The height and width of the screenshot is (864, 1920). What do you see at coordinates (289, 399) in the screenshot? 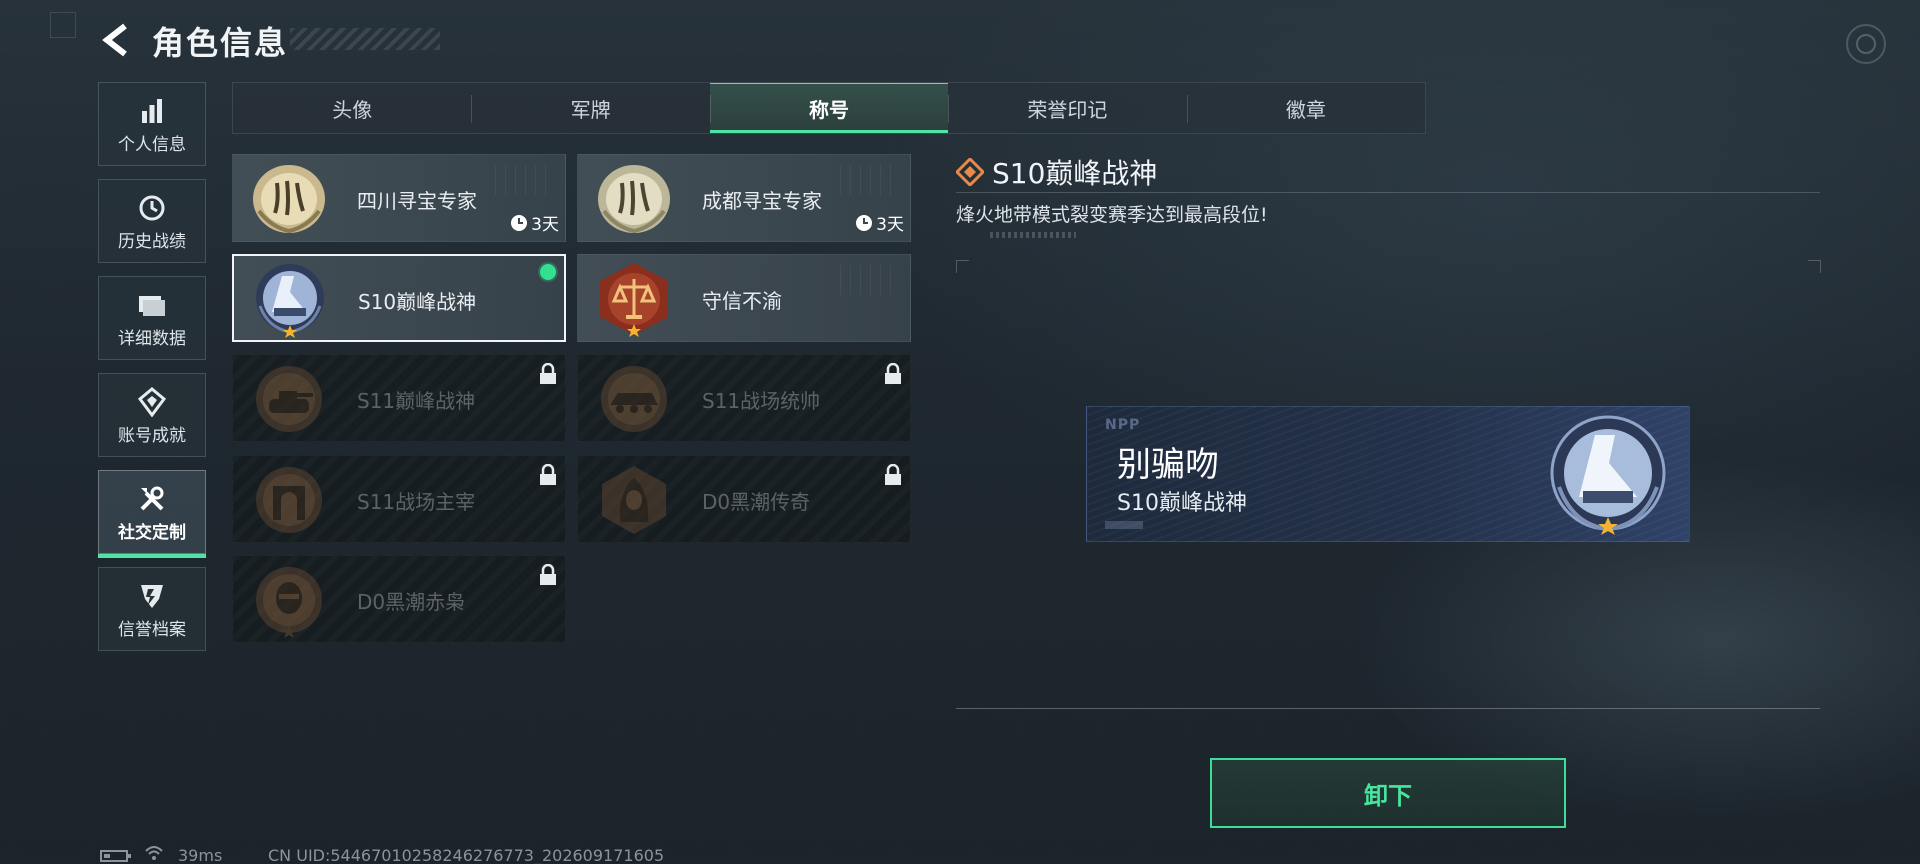
I see `tank-medal-icon` at bounding box center [289, 399].